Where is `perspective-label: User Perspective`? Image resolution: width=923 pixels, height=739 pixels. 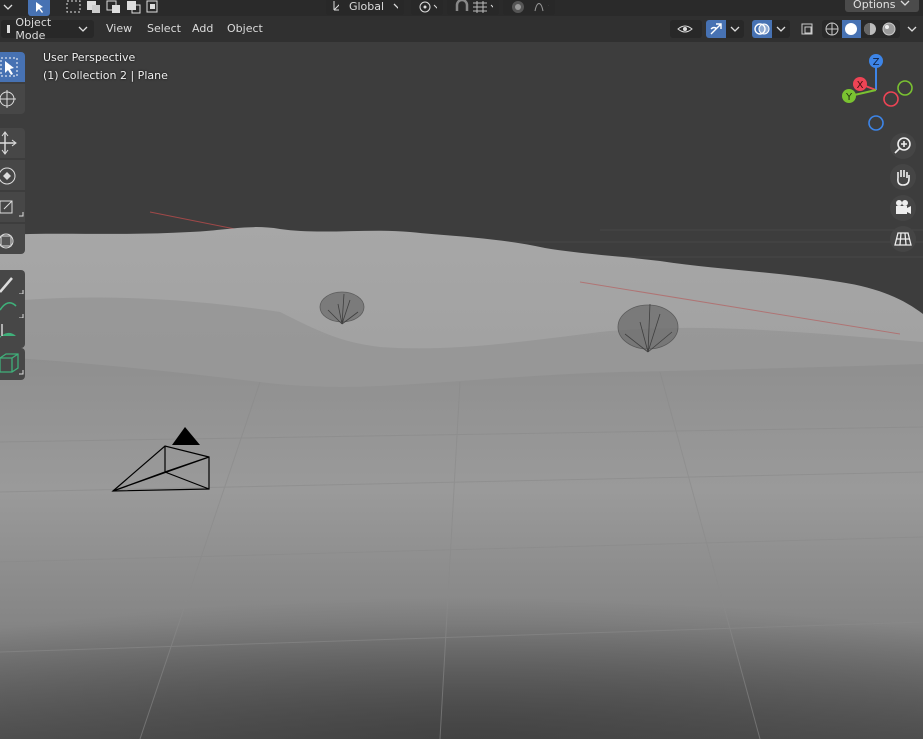 perspective-label: User Perspective is located at coordinates (89, 57).